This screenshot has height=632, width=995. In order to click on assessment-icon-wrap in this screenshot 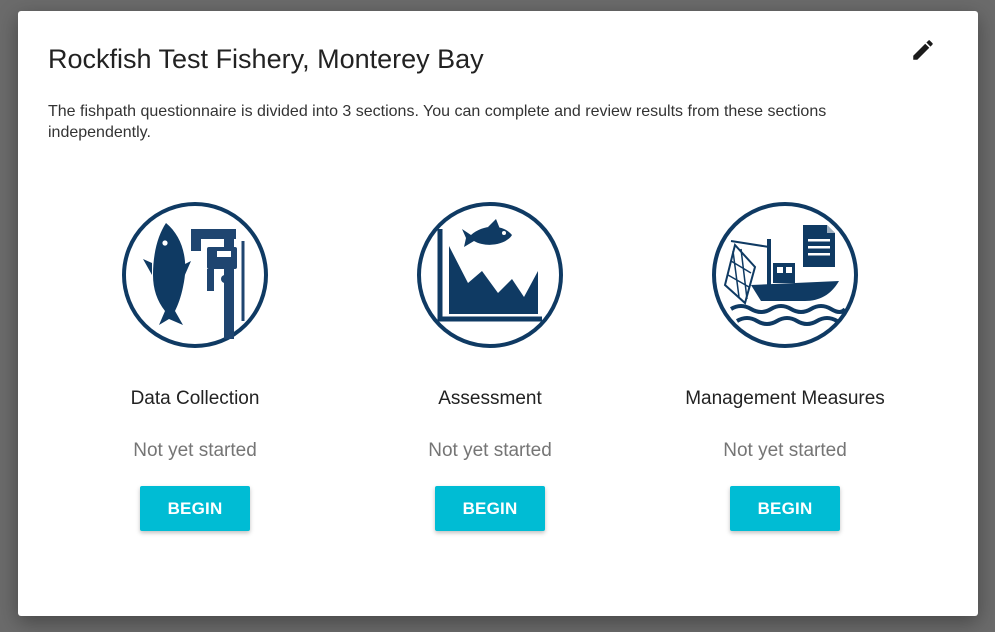, I will do `click(490, 275)`.